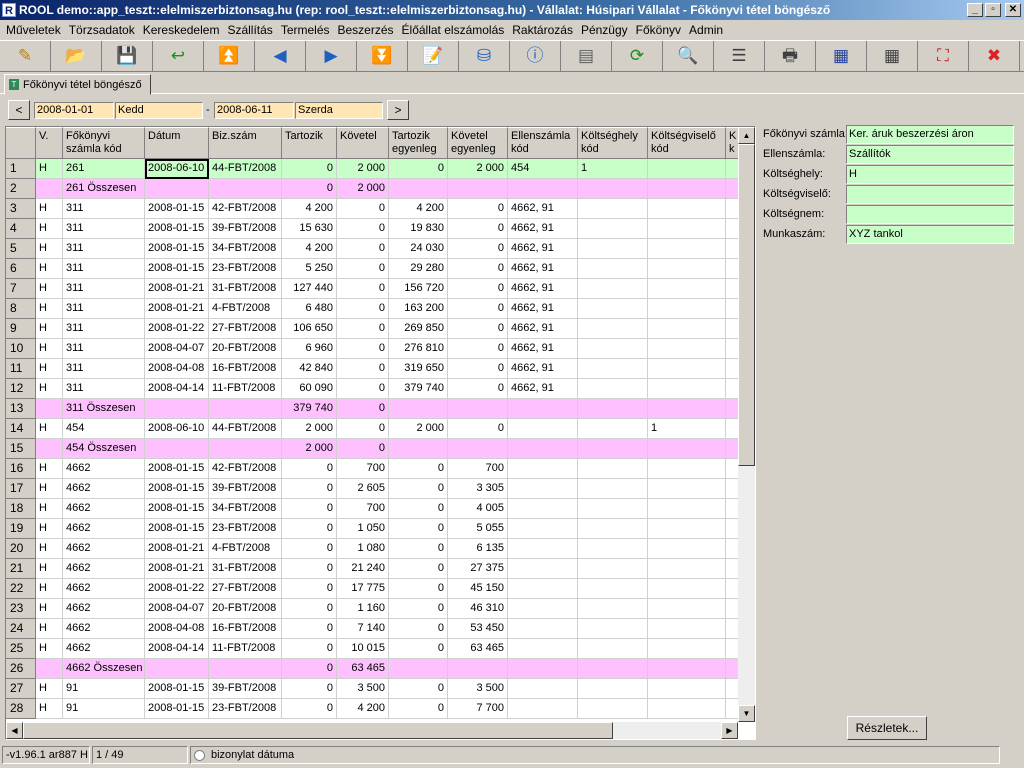 This screenshot has width=1024, height=768. Describe the element at coordinates (309, 329) in the screenshot. I see `cell: 106 650` at that location.